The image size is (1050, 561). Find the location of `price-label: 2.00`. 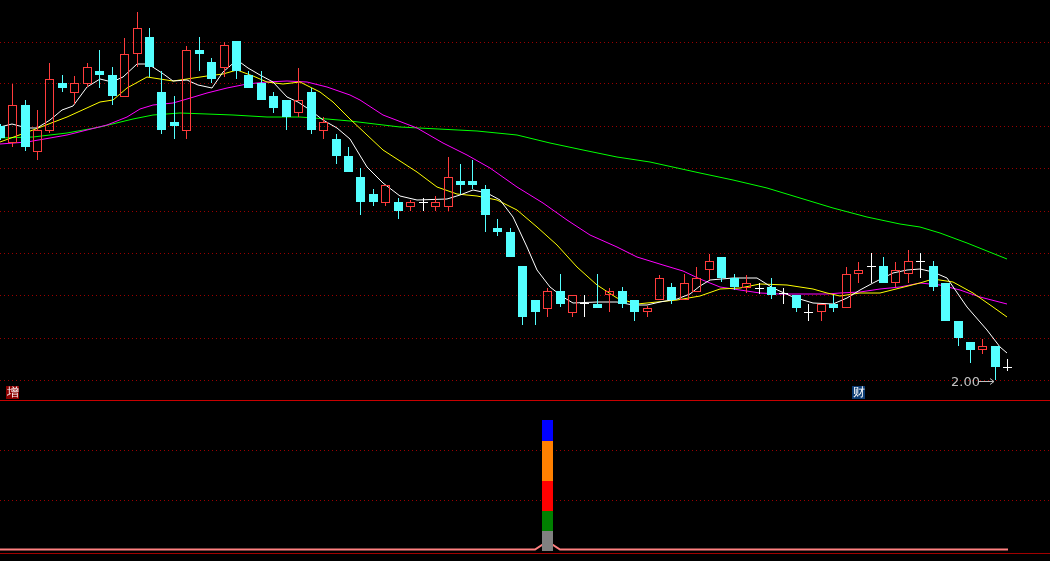

price-label: 2.00 is located at coordinates (965, 381).